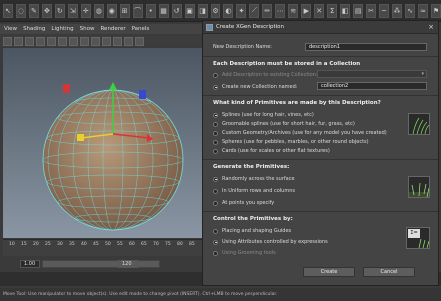  I want to click on groom-icon: ≋, so click(293, 10).